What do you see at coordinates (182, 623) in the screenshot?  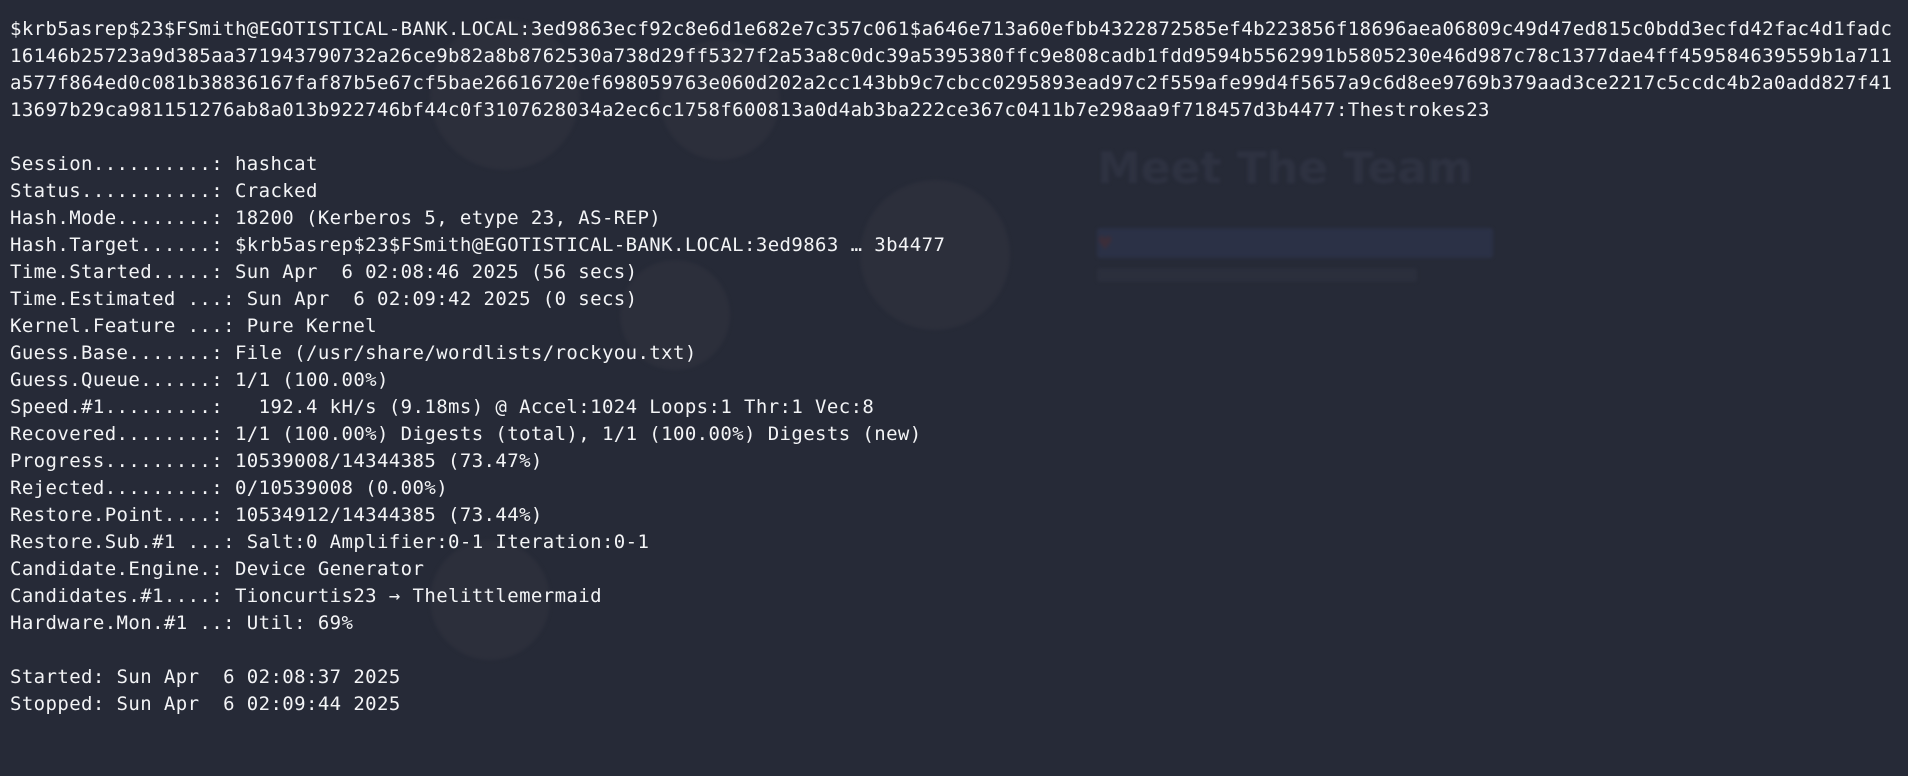 I see `status-line-hardware-mon: Hardware.Mon.#1 ..: Util: 69%` at bounding box center [182, 623].